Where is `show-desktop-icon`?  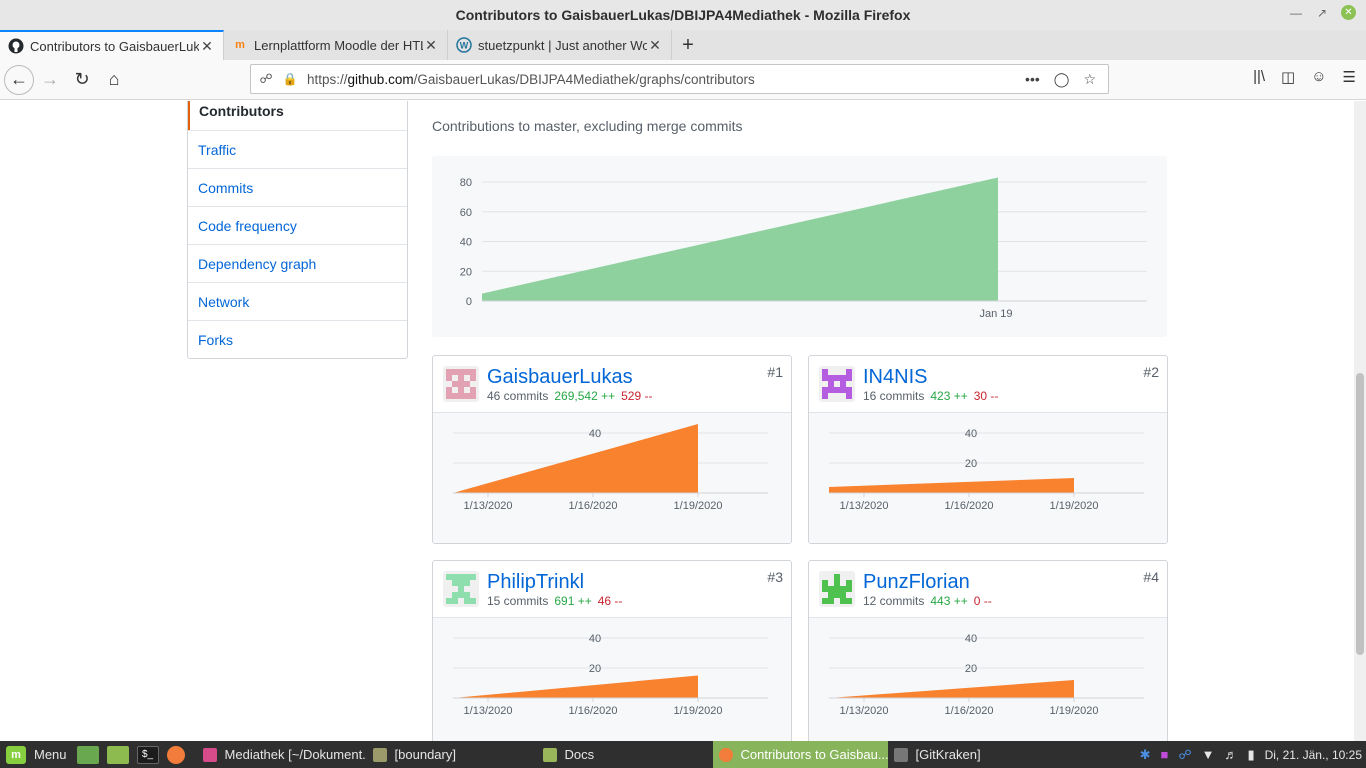 show-desktop-icon is located at coordinates (87, 754).